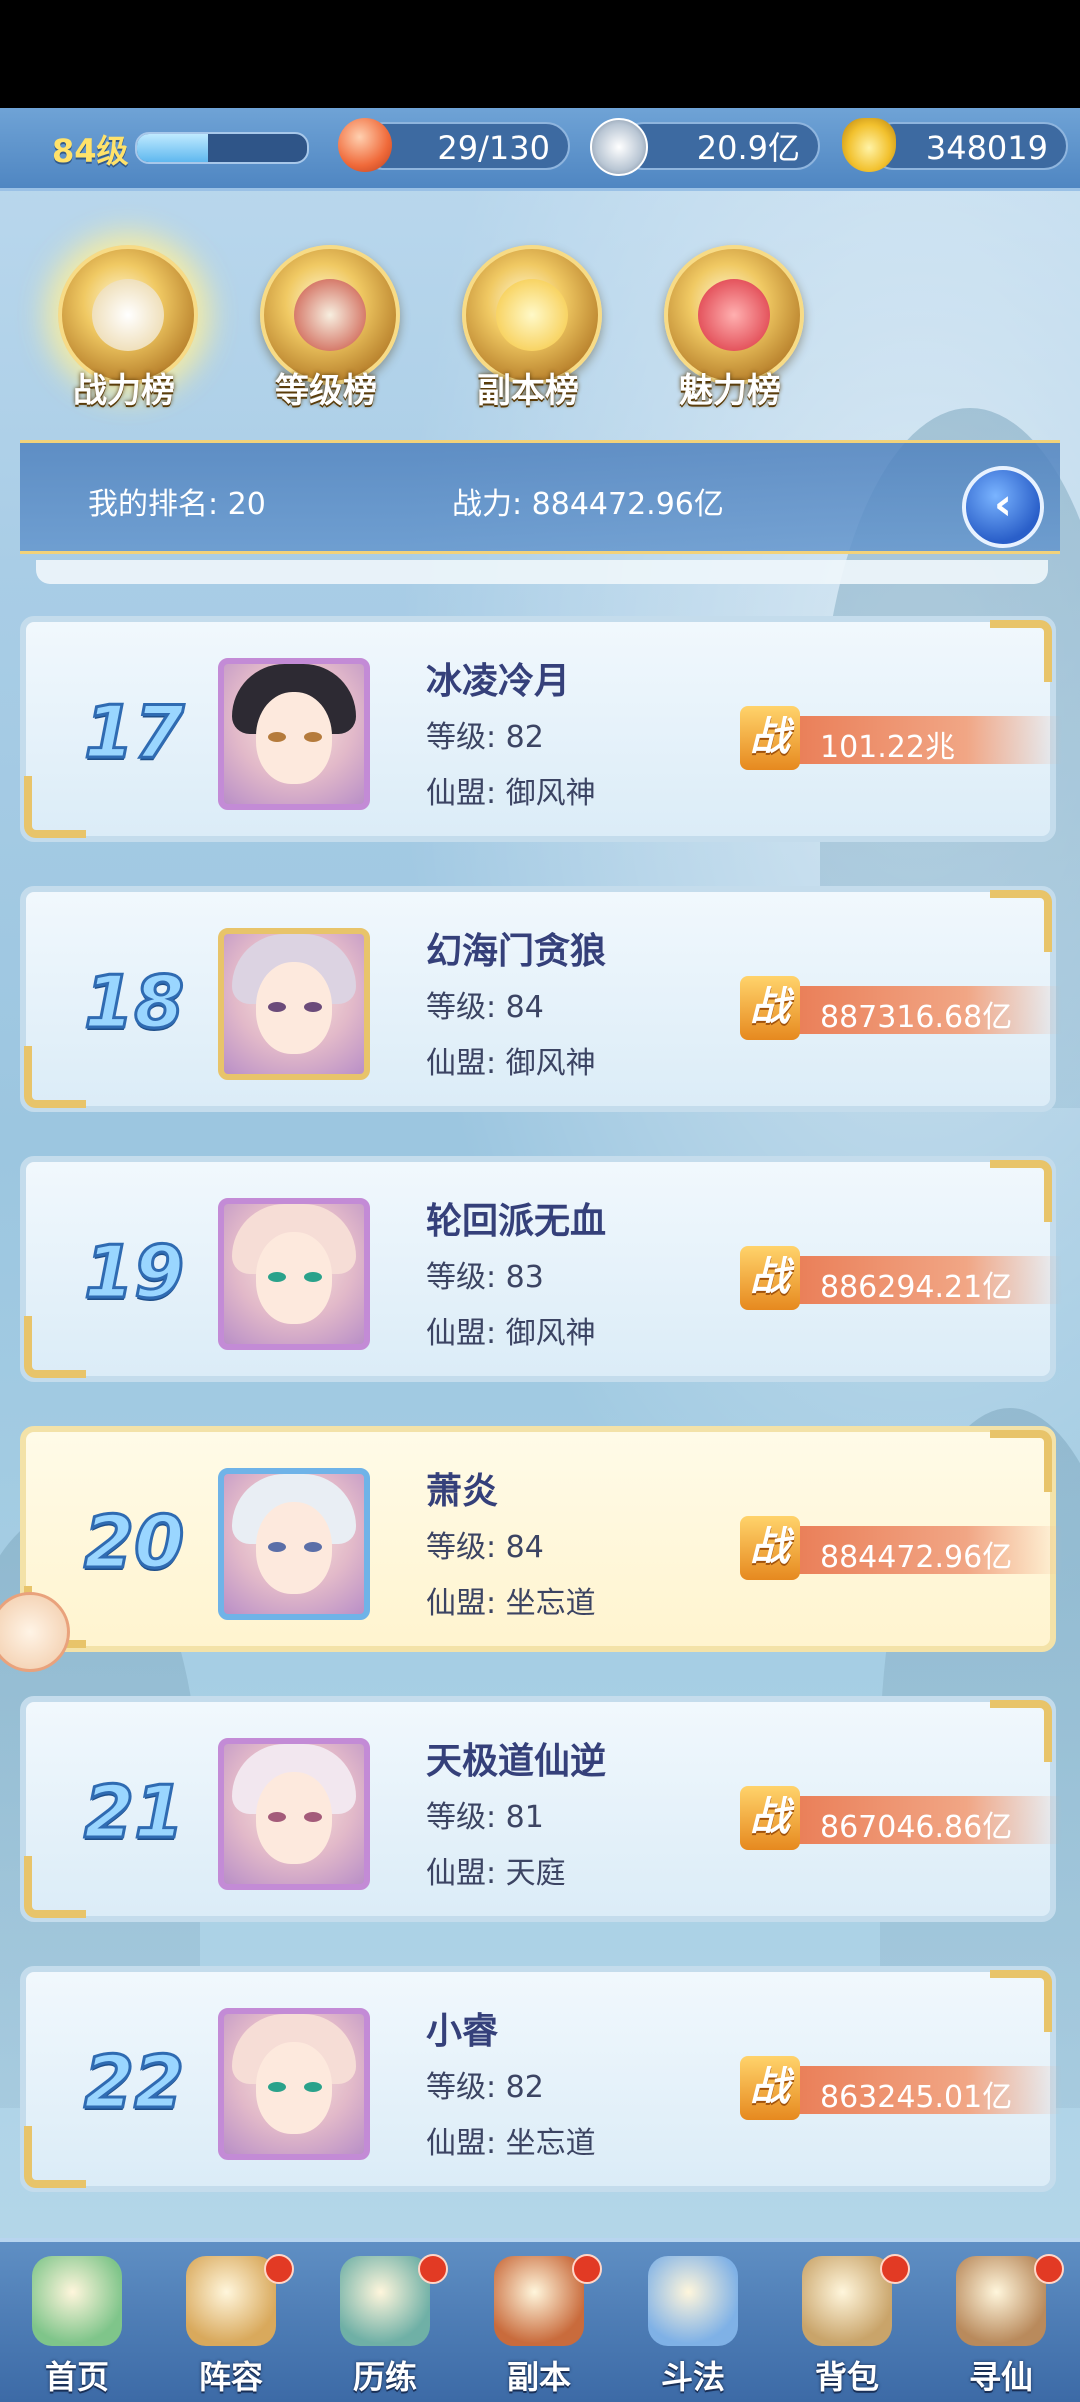 This screenshot has width=1080, height=2402. Describe the element at coordinates (986, 148) in the screenshot. I see `gold-value: 348019` at that location.